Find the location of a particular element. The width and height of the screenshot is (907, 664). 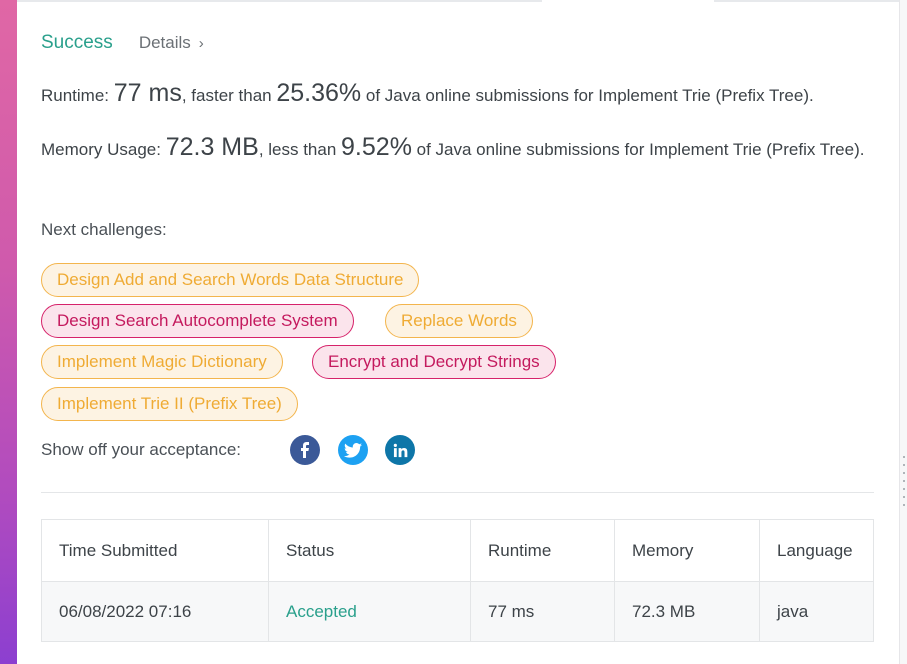

linkedin-icon is located at coordinates (400, 450).